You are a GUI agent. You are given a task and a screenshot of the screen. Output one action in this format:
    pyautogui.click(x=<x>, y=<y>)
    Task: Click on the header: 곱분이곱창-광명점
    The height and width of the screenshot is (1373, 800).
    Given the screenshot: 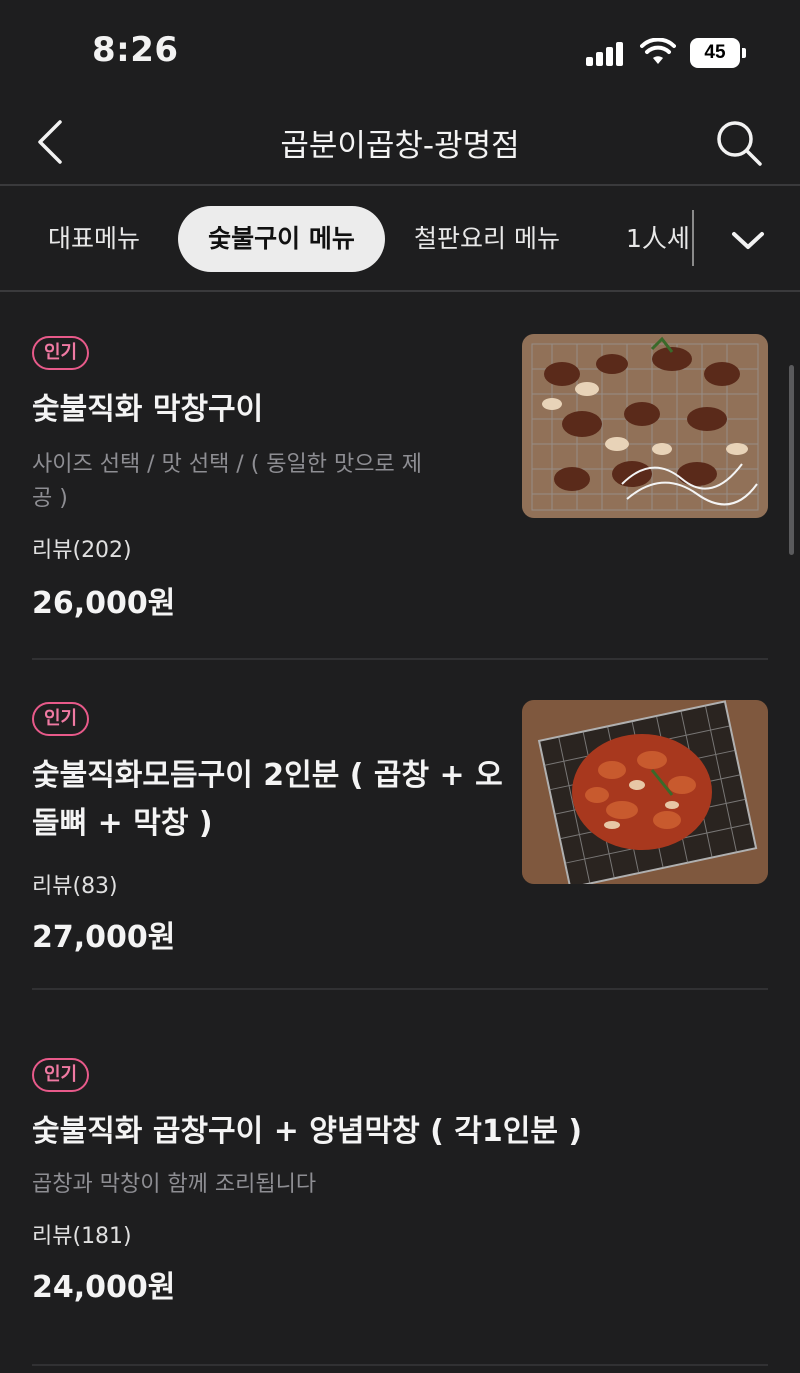 What is the action you would take?
    pyautogui.click(x=400, y=143)
    